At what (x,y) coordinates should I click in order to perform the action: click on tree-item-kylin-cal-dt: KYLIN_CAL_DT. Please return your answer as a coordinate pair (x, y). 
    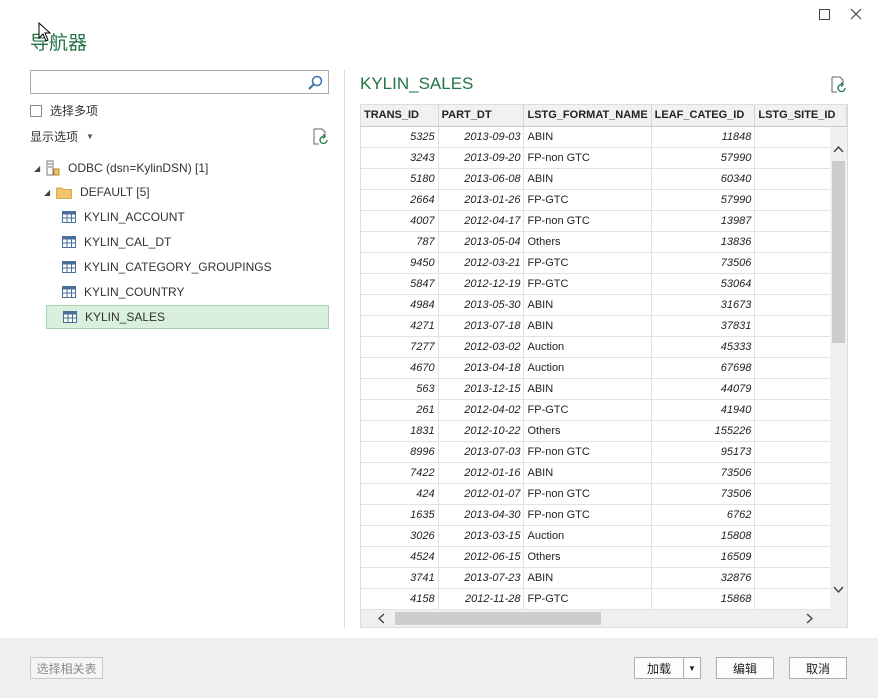
    Looking at the image, I should click on (187, 242).